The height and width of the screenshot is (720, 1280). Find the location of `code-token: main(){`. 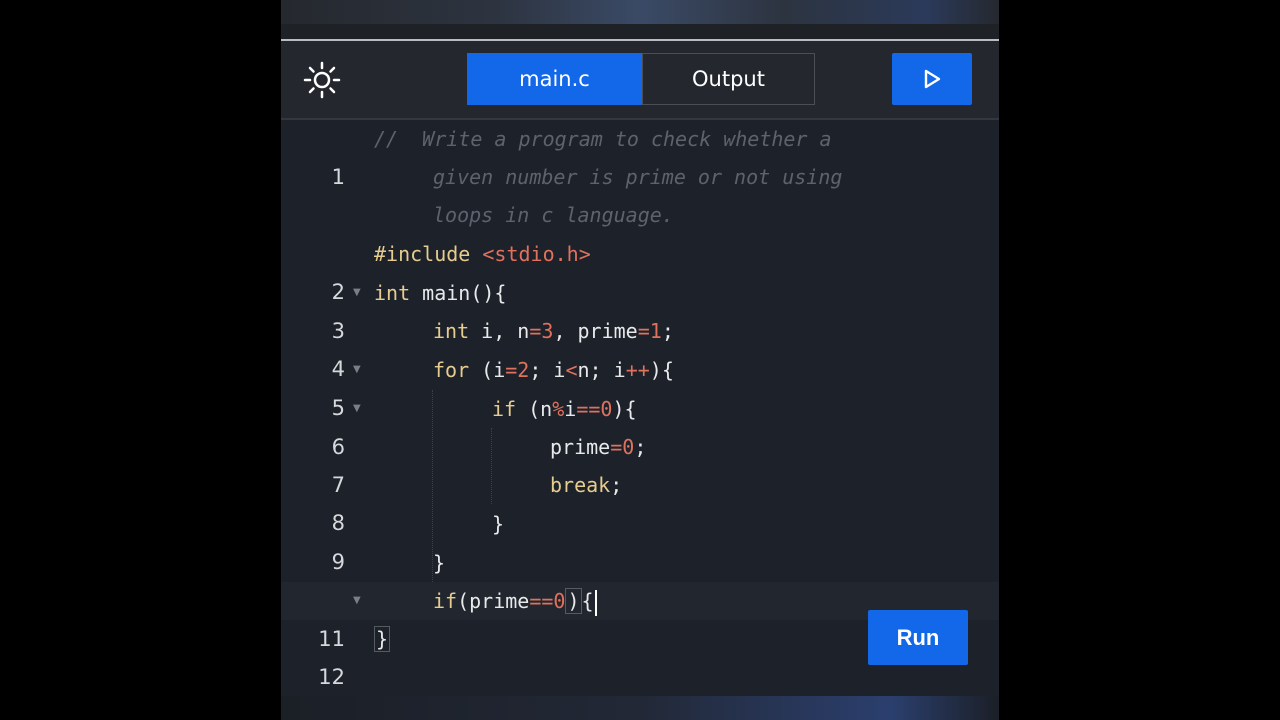

code-token: main(){ is located at coordinates (458, 293).